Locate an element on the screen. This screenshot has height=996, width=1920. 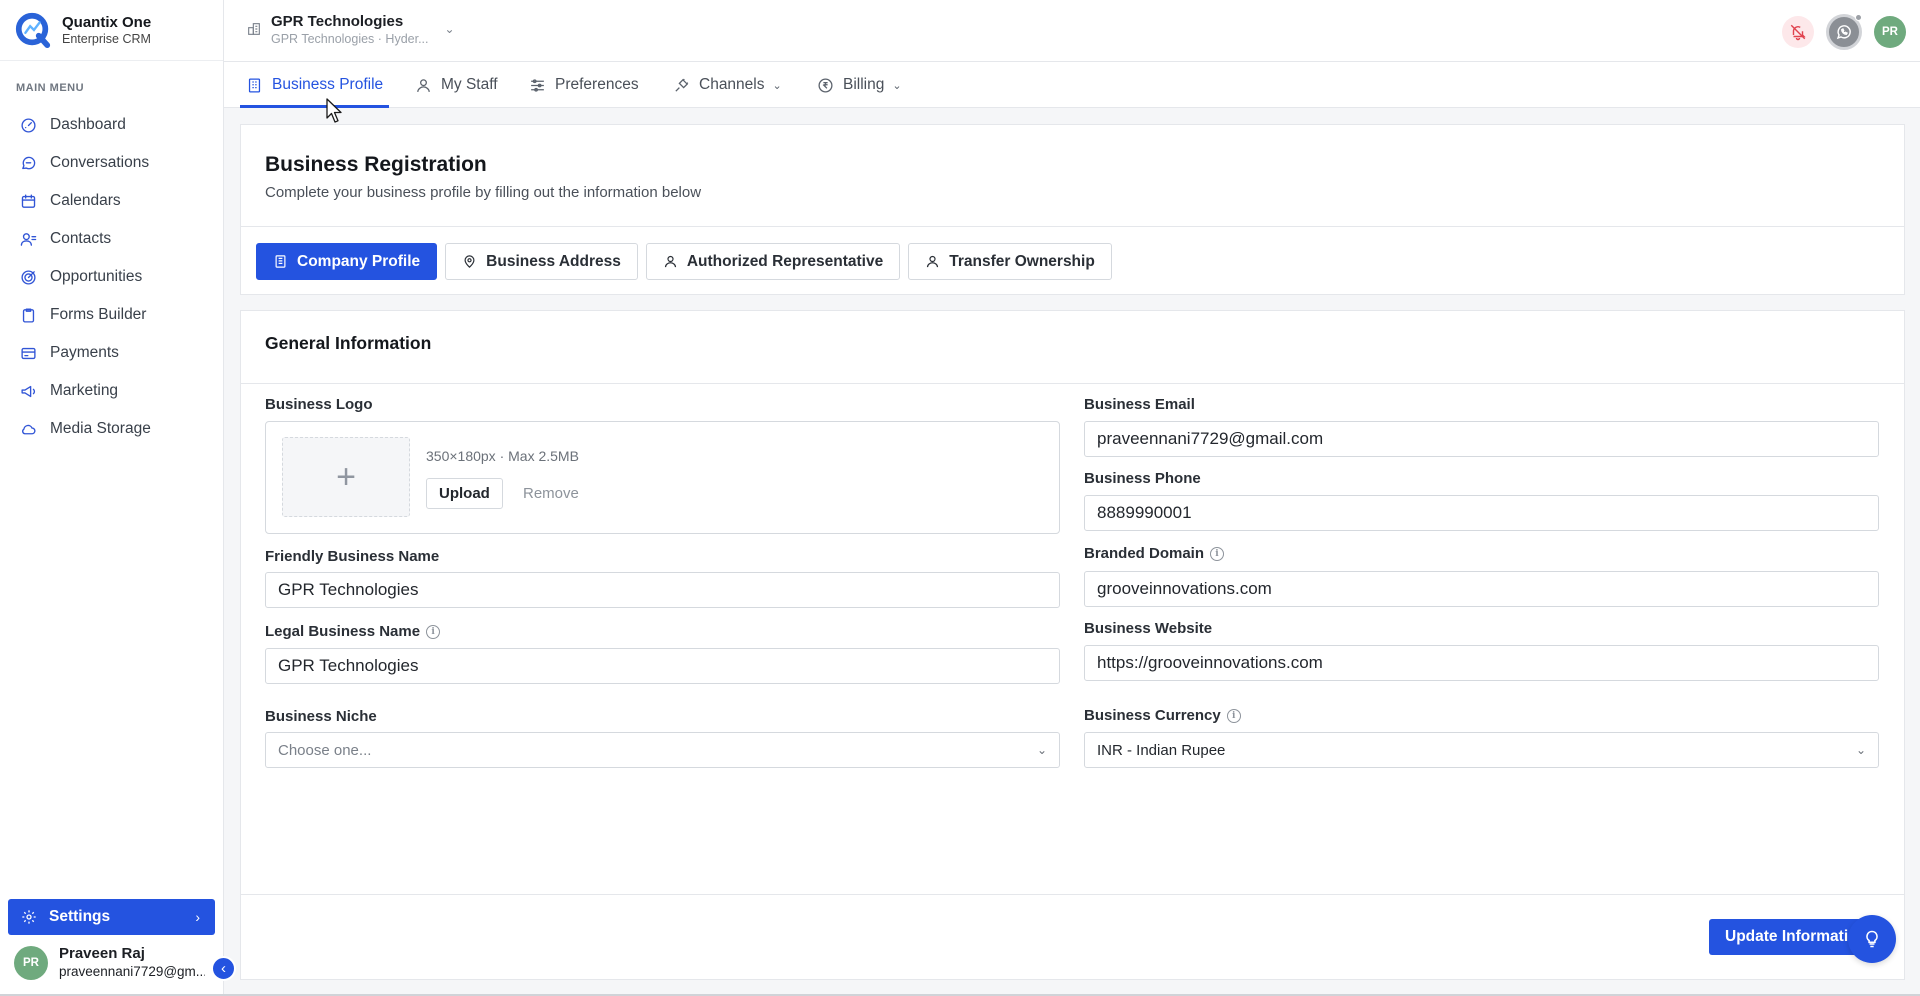
whatsapp-icon is located at coordinates (1843, 32).